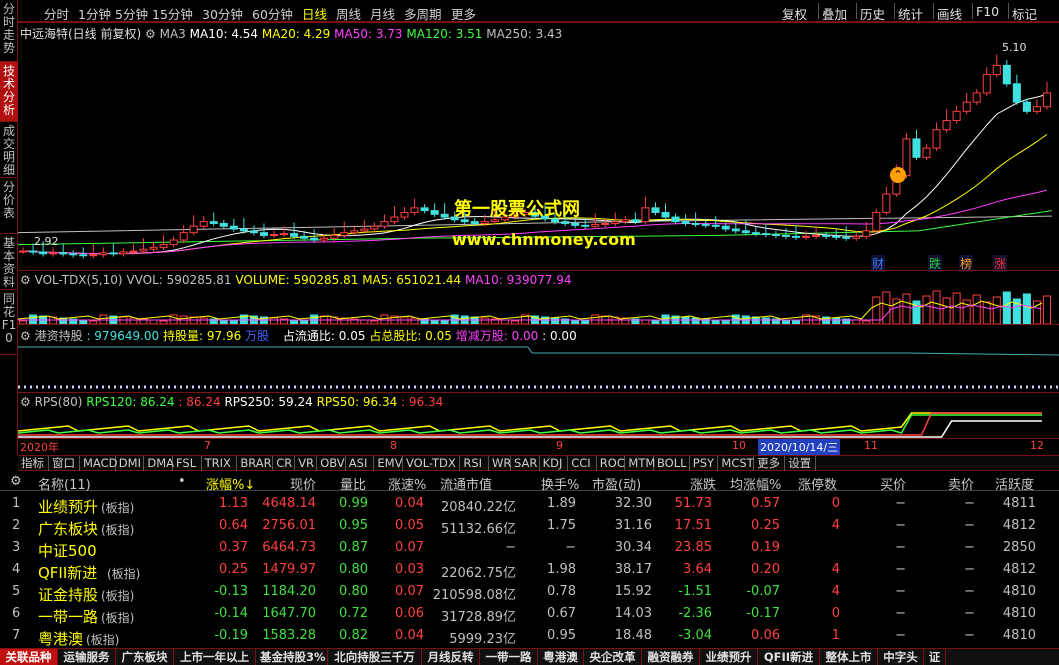 The height and width of the screenshot is (665, 1059). What do you see at coordinates (187, 463) in the screenshot?
I see `indicator-tab-5: FSL` at bounding box center [187, 463].